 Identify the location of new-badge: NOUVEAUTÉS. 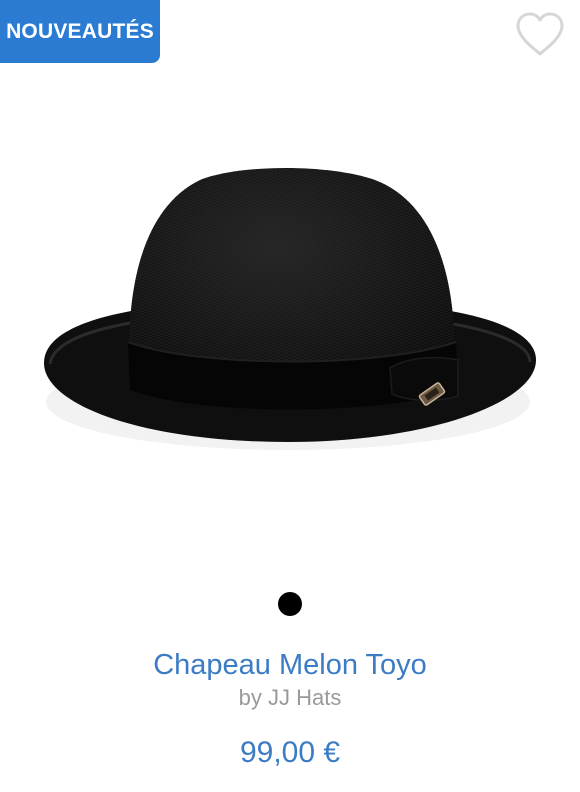
(80, 31).